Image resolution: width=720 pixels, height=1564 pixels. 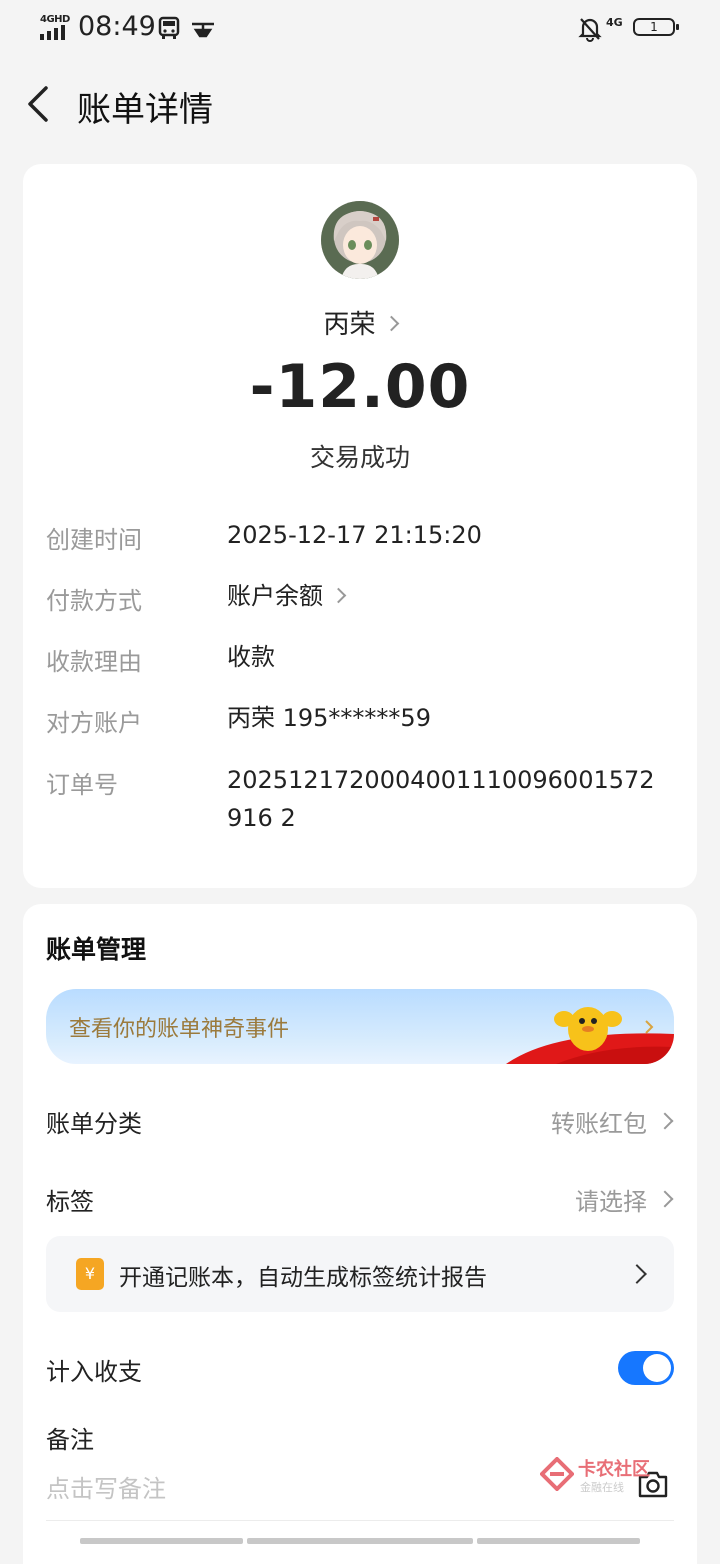 I want to click on battery-level: 1, so click(x=654, y=27).